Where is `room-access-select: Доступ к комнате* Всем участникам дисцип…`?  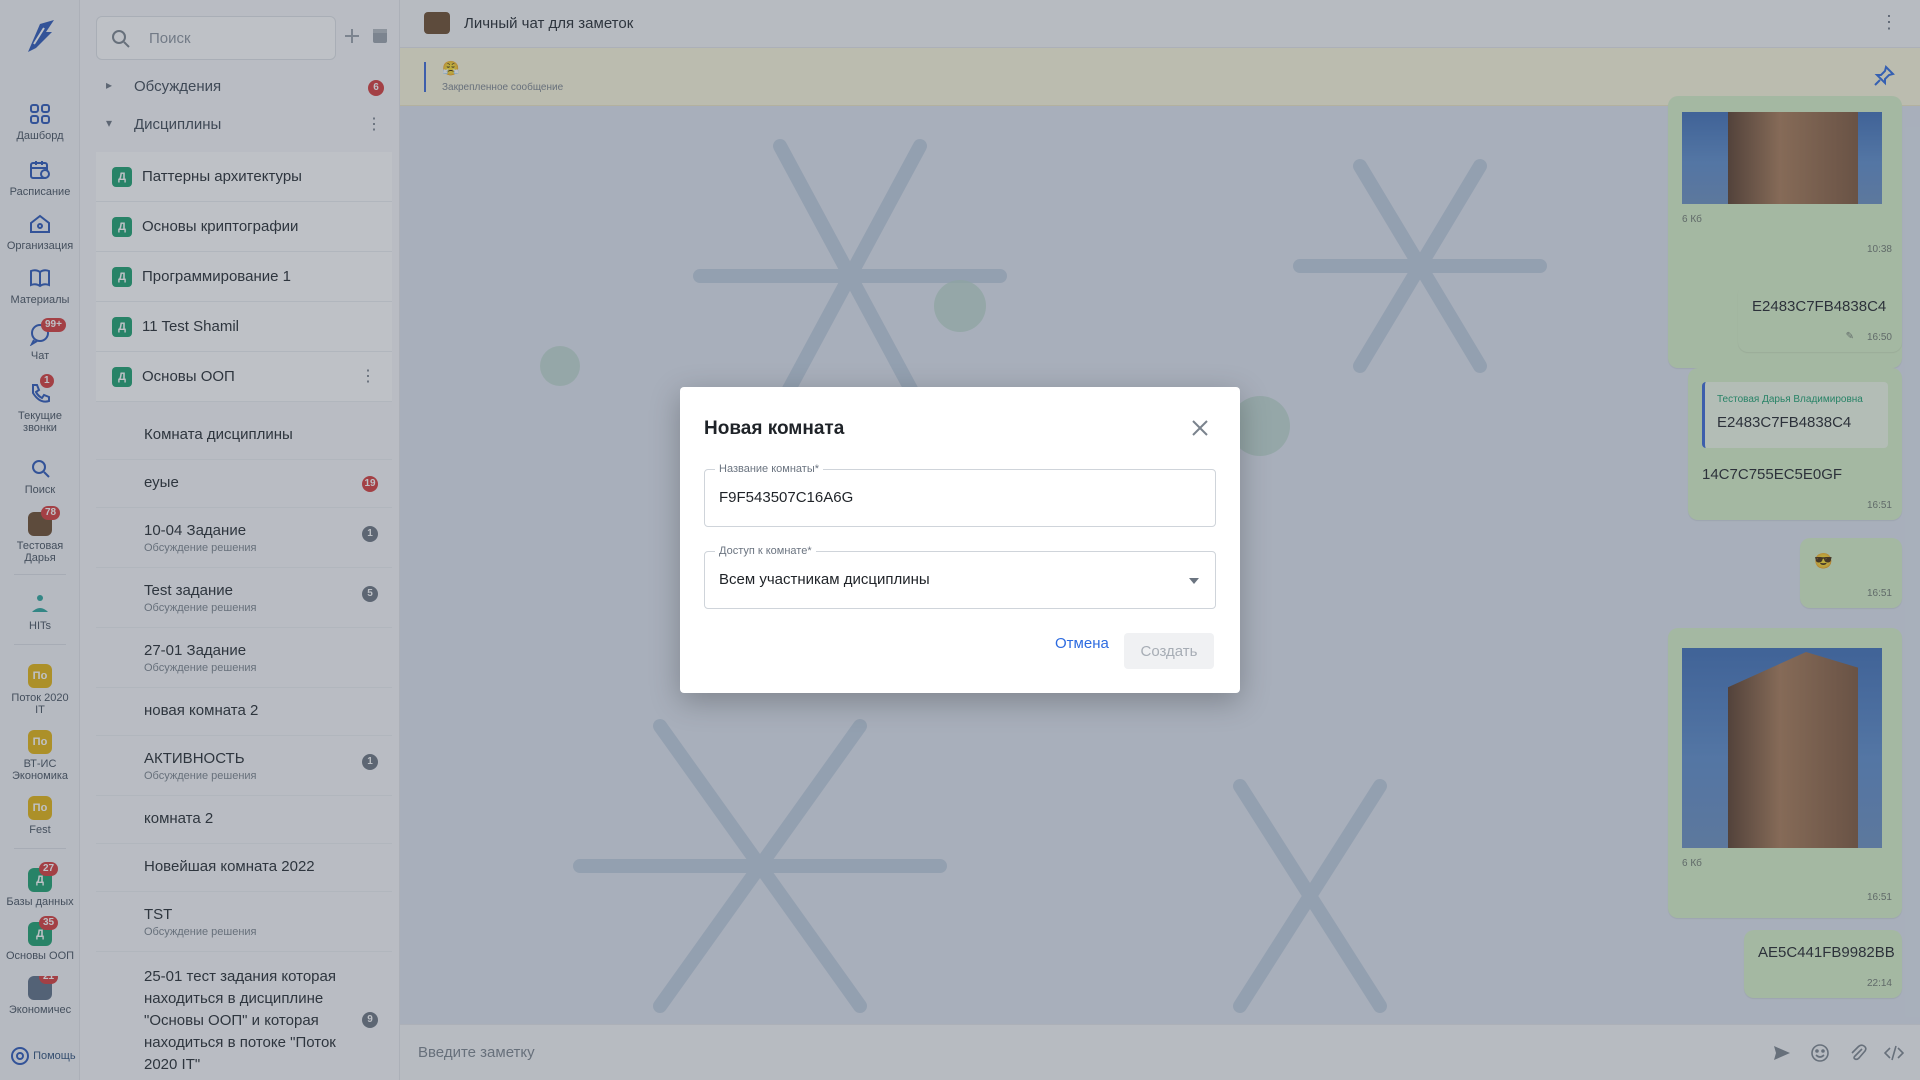
room-access-select: Доступ к комнате* Всем участникам дисцип… is located at coordinates (960, 577).